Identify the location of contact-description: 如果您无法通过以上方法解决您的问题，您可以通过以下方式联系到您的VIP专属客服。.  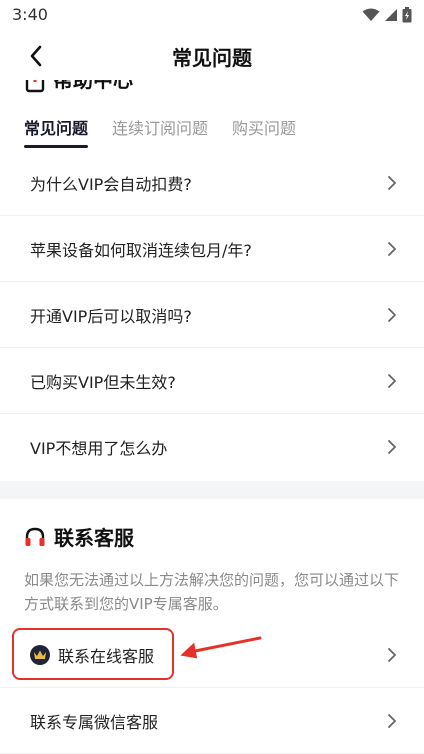
(212, 592).